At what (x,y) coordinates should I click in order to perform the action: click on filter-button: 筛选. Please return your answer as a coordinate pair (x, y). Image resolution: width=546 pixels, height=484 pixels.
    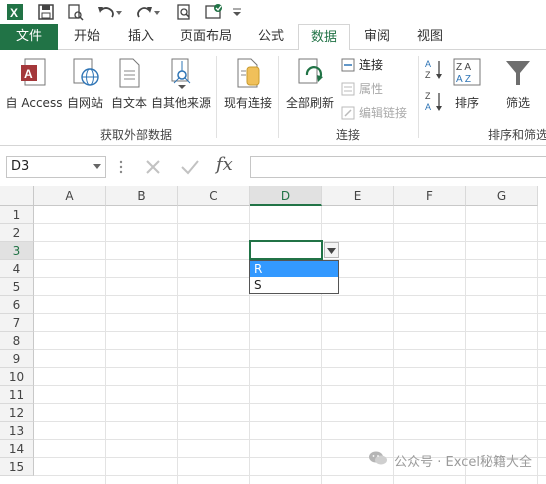
    Looking at the image, I should click on (518, 83).